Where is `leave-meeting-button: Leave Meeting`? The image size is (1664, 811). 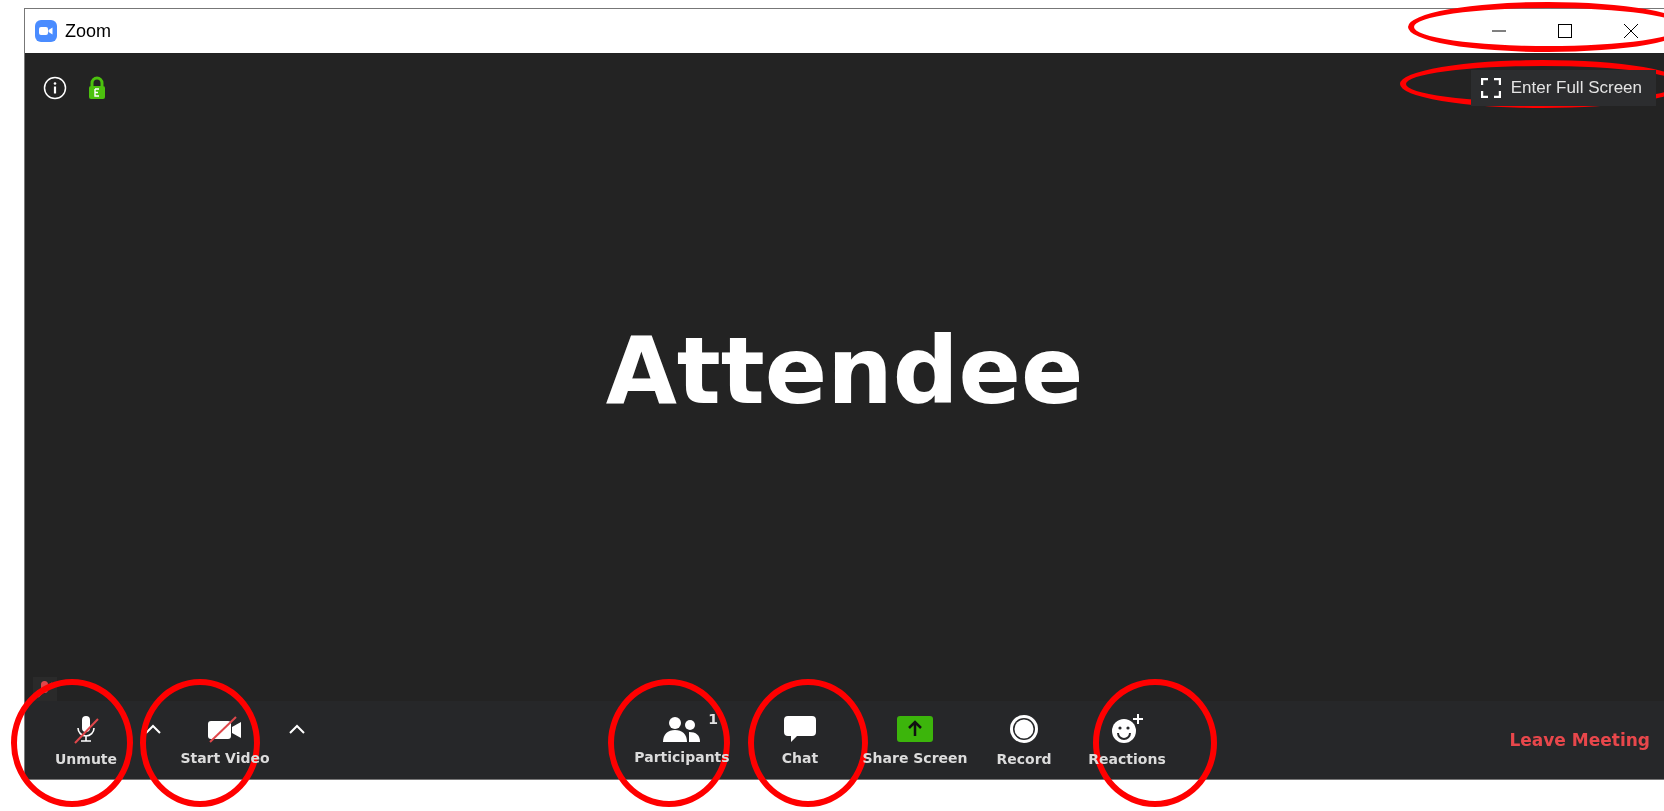 leave-meeting-button: Leave Meeting is located at coordinates (1579, 740).